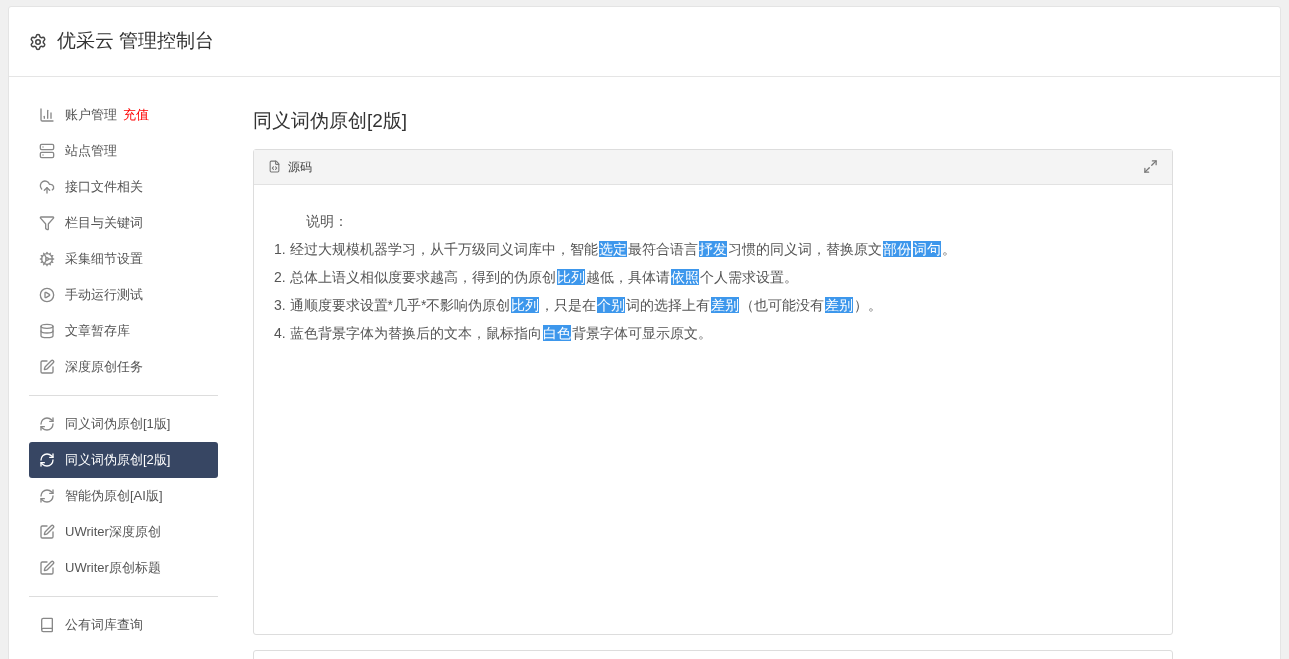 The height and width of the screenshot is (659, 1289). I want to click on play-icon, so click(47, 295).